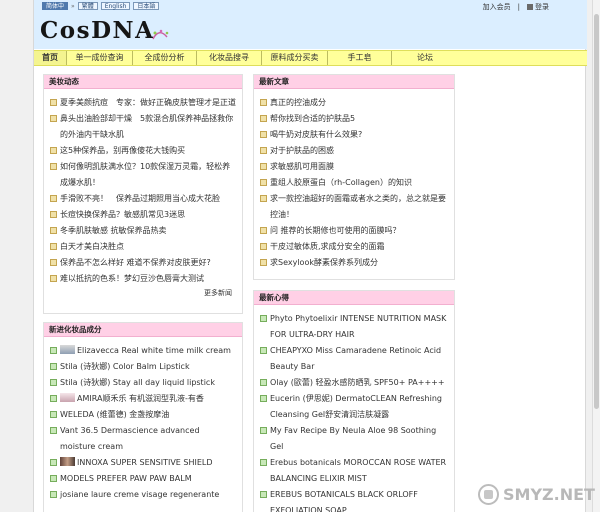 This screenshot has height=512, width=600. I want to click on nav-full-analysis: 全成份分析, so click(165, 58).